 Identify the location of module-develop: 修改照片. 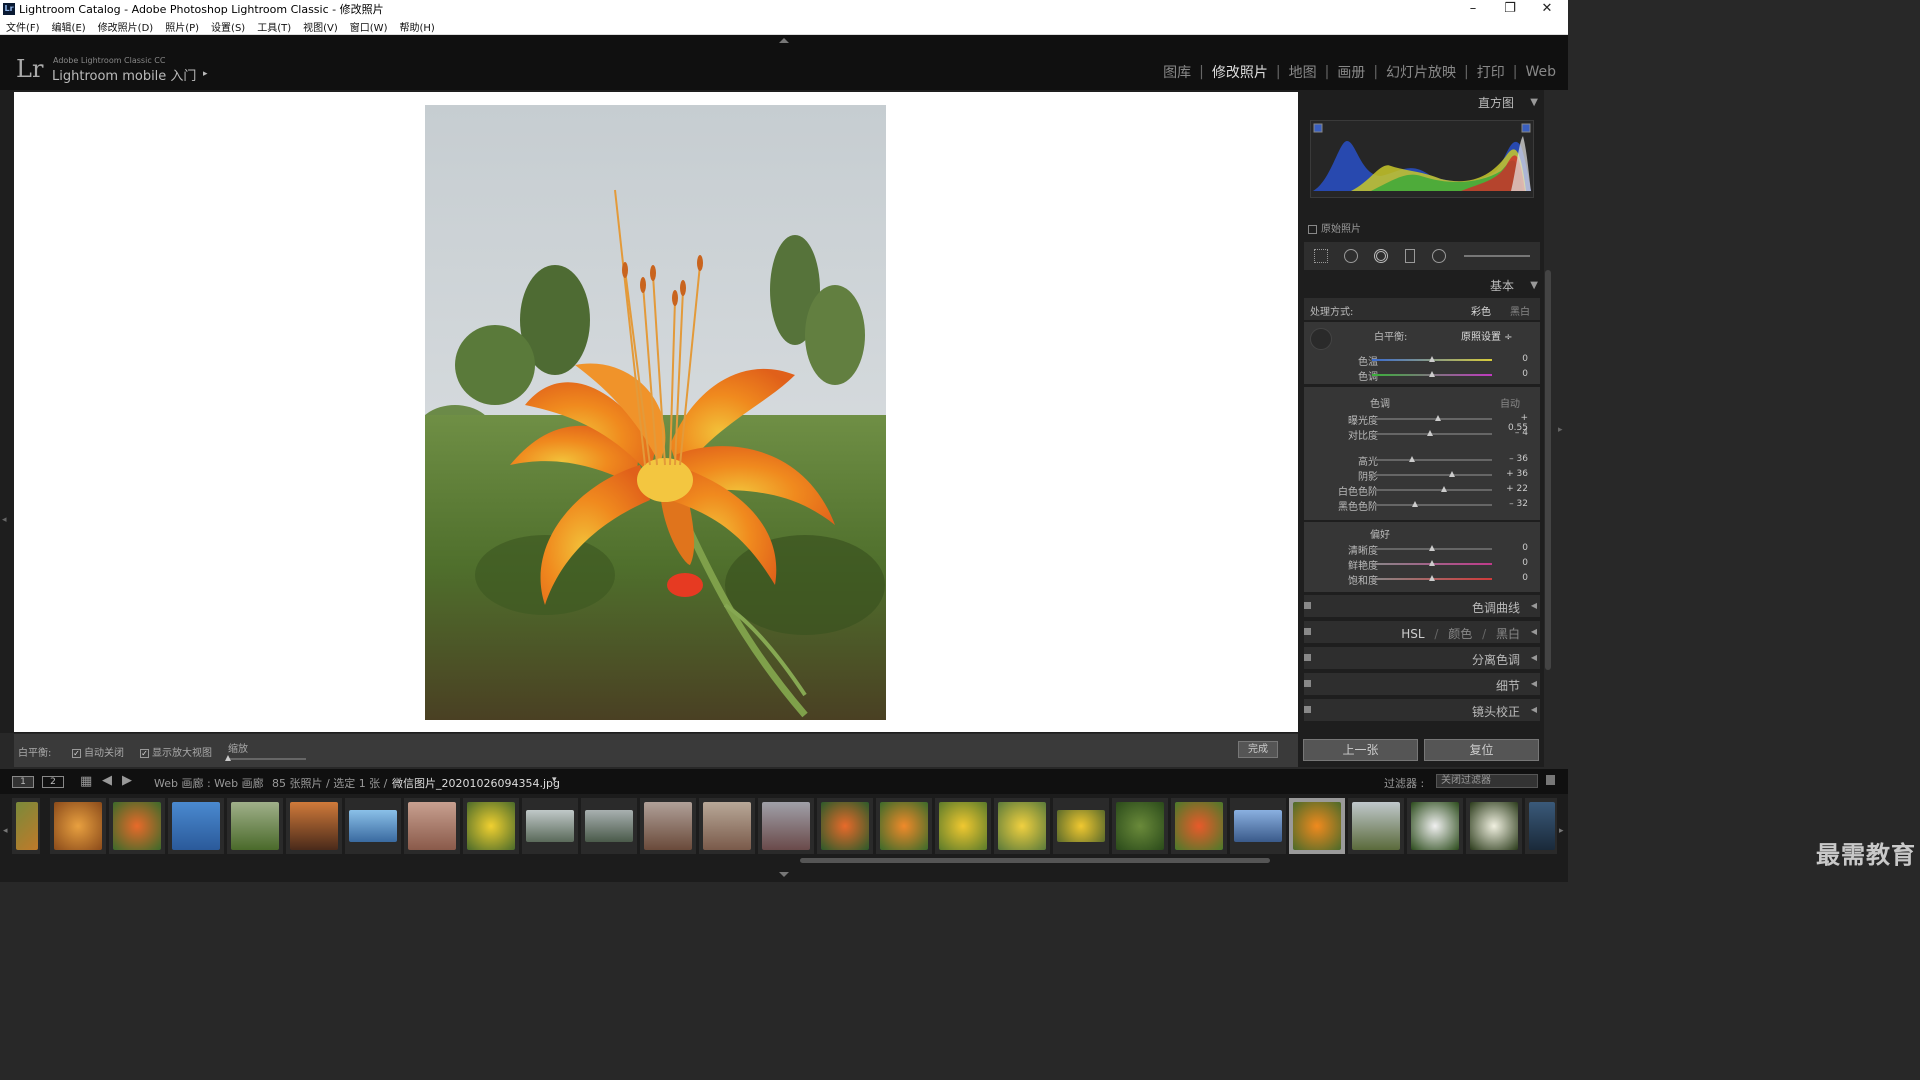
(1240, 72).